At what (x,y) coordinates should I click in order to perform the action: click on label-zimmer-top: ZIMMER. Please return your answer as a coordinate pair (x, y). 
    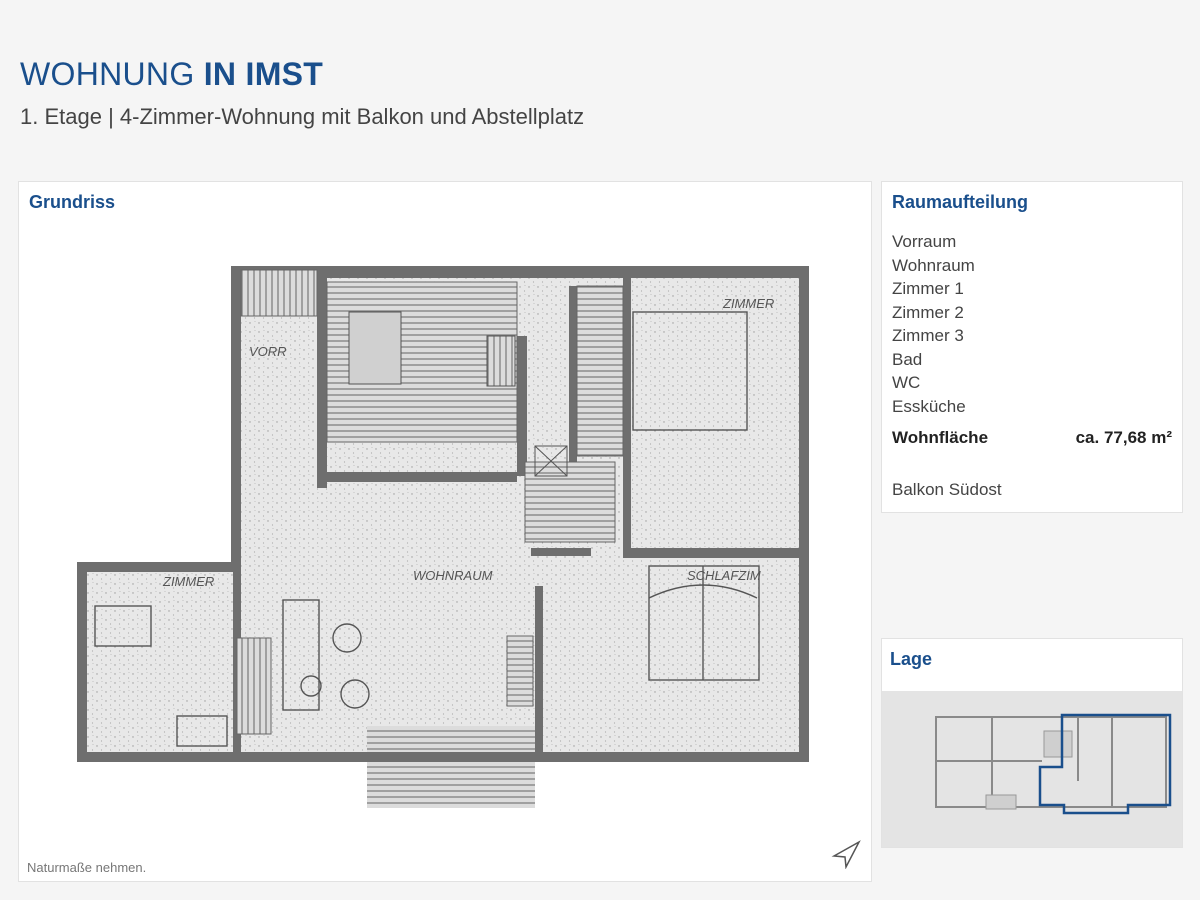
    Looking at the image, I should click on (748, 303).